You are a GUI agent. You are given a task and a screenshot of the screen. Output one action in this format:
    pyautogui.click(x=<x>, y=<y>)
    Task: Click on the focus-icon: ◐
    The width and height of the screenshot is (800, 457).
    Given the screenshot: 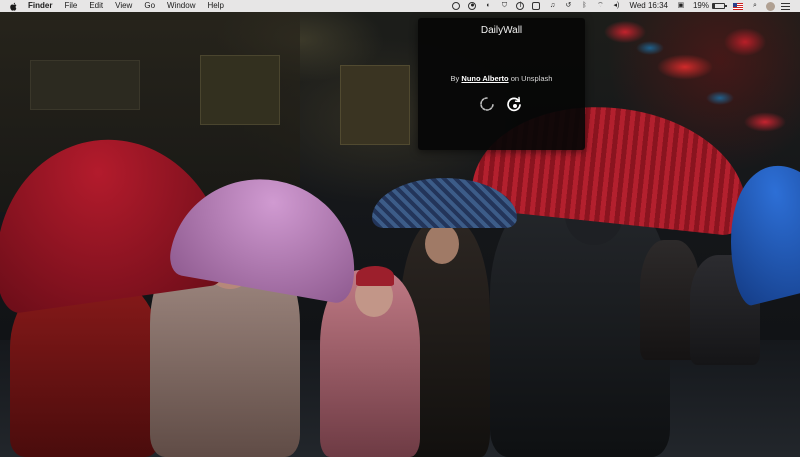 What is the action you would take?
    pyautogui.click(x=488, y=6)
    